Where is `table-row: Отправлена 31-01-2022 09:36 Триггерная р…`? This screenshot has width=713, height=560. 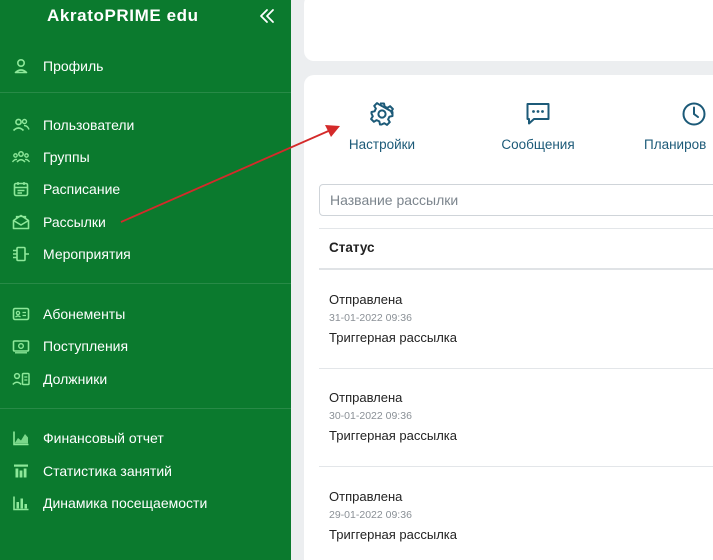 table-row: Отправлена 31-01-2022 09:36 Триггерная р… is located at coordinates (516, 331).